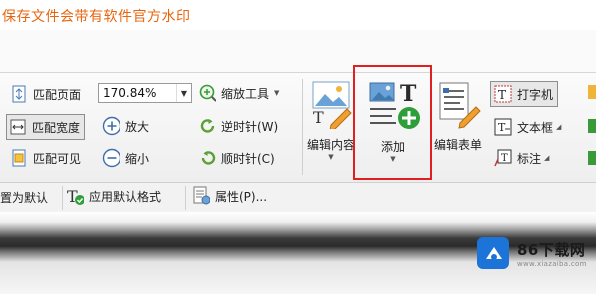 Image resolution: width=596 pixels, height=294 pixels. I want to click on ribbon-tab-area, so click(298, 51).